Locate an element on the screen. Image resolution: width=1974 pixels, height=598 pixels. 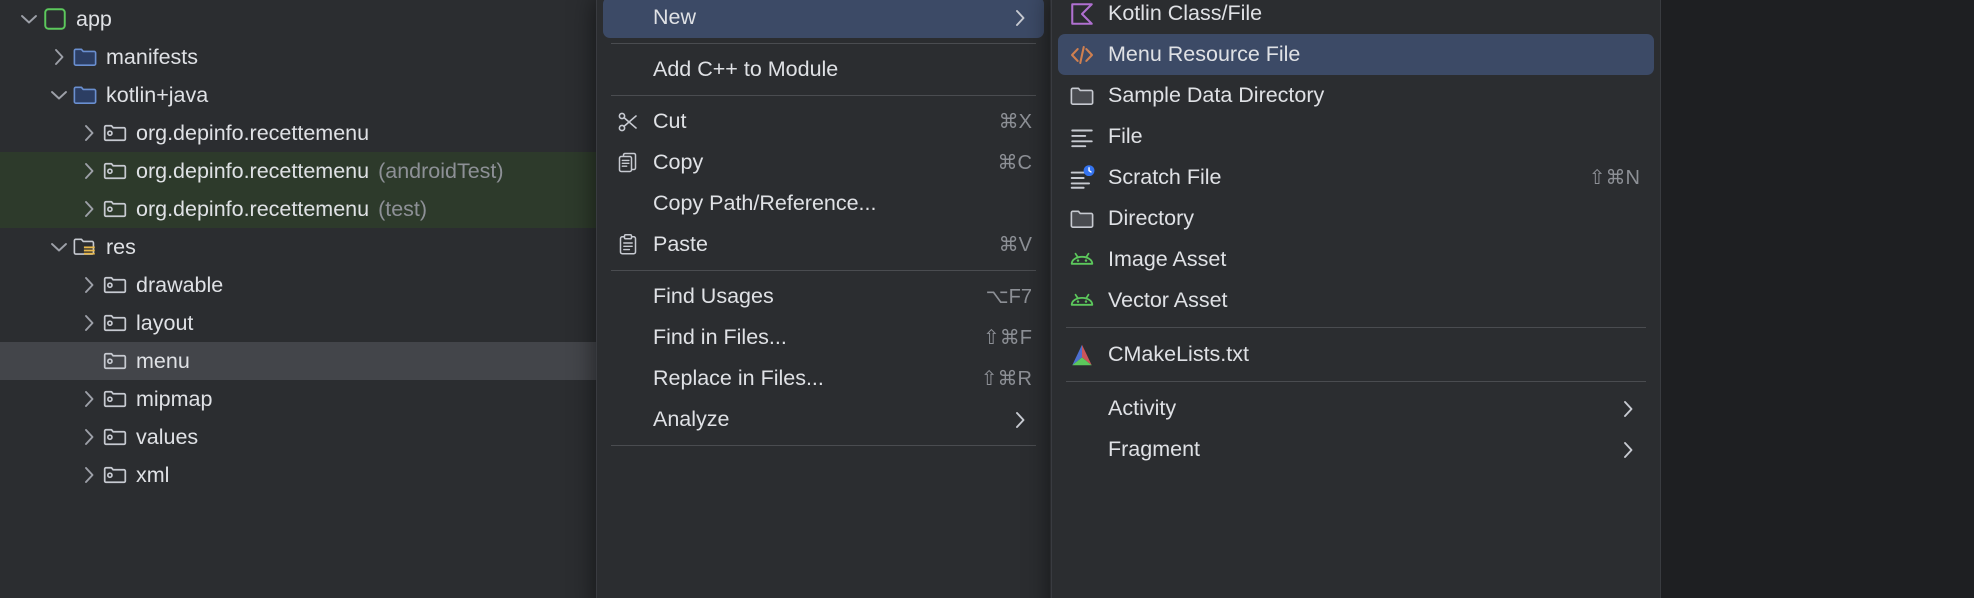
menu-item: Scratch File ⇧⌘N is located at coordinates (1356, 177).